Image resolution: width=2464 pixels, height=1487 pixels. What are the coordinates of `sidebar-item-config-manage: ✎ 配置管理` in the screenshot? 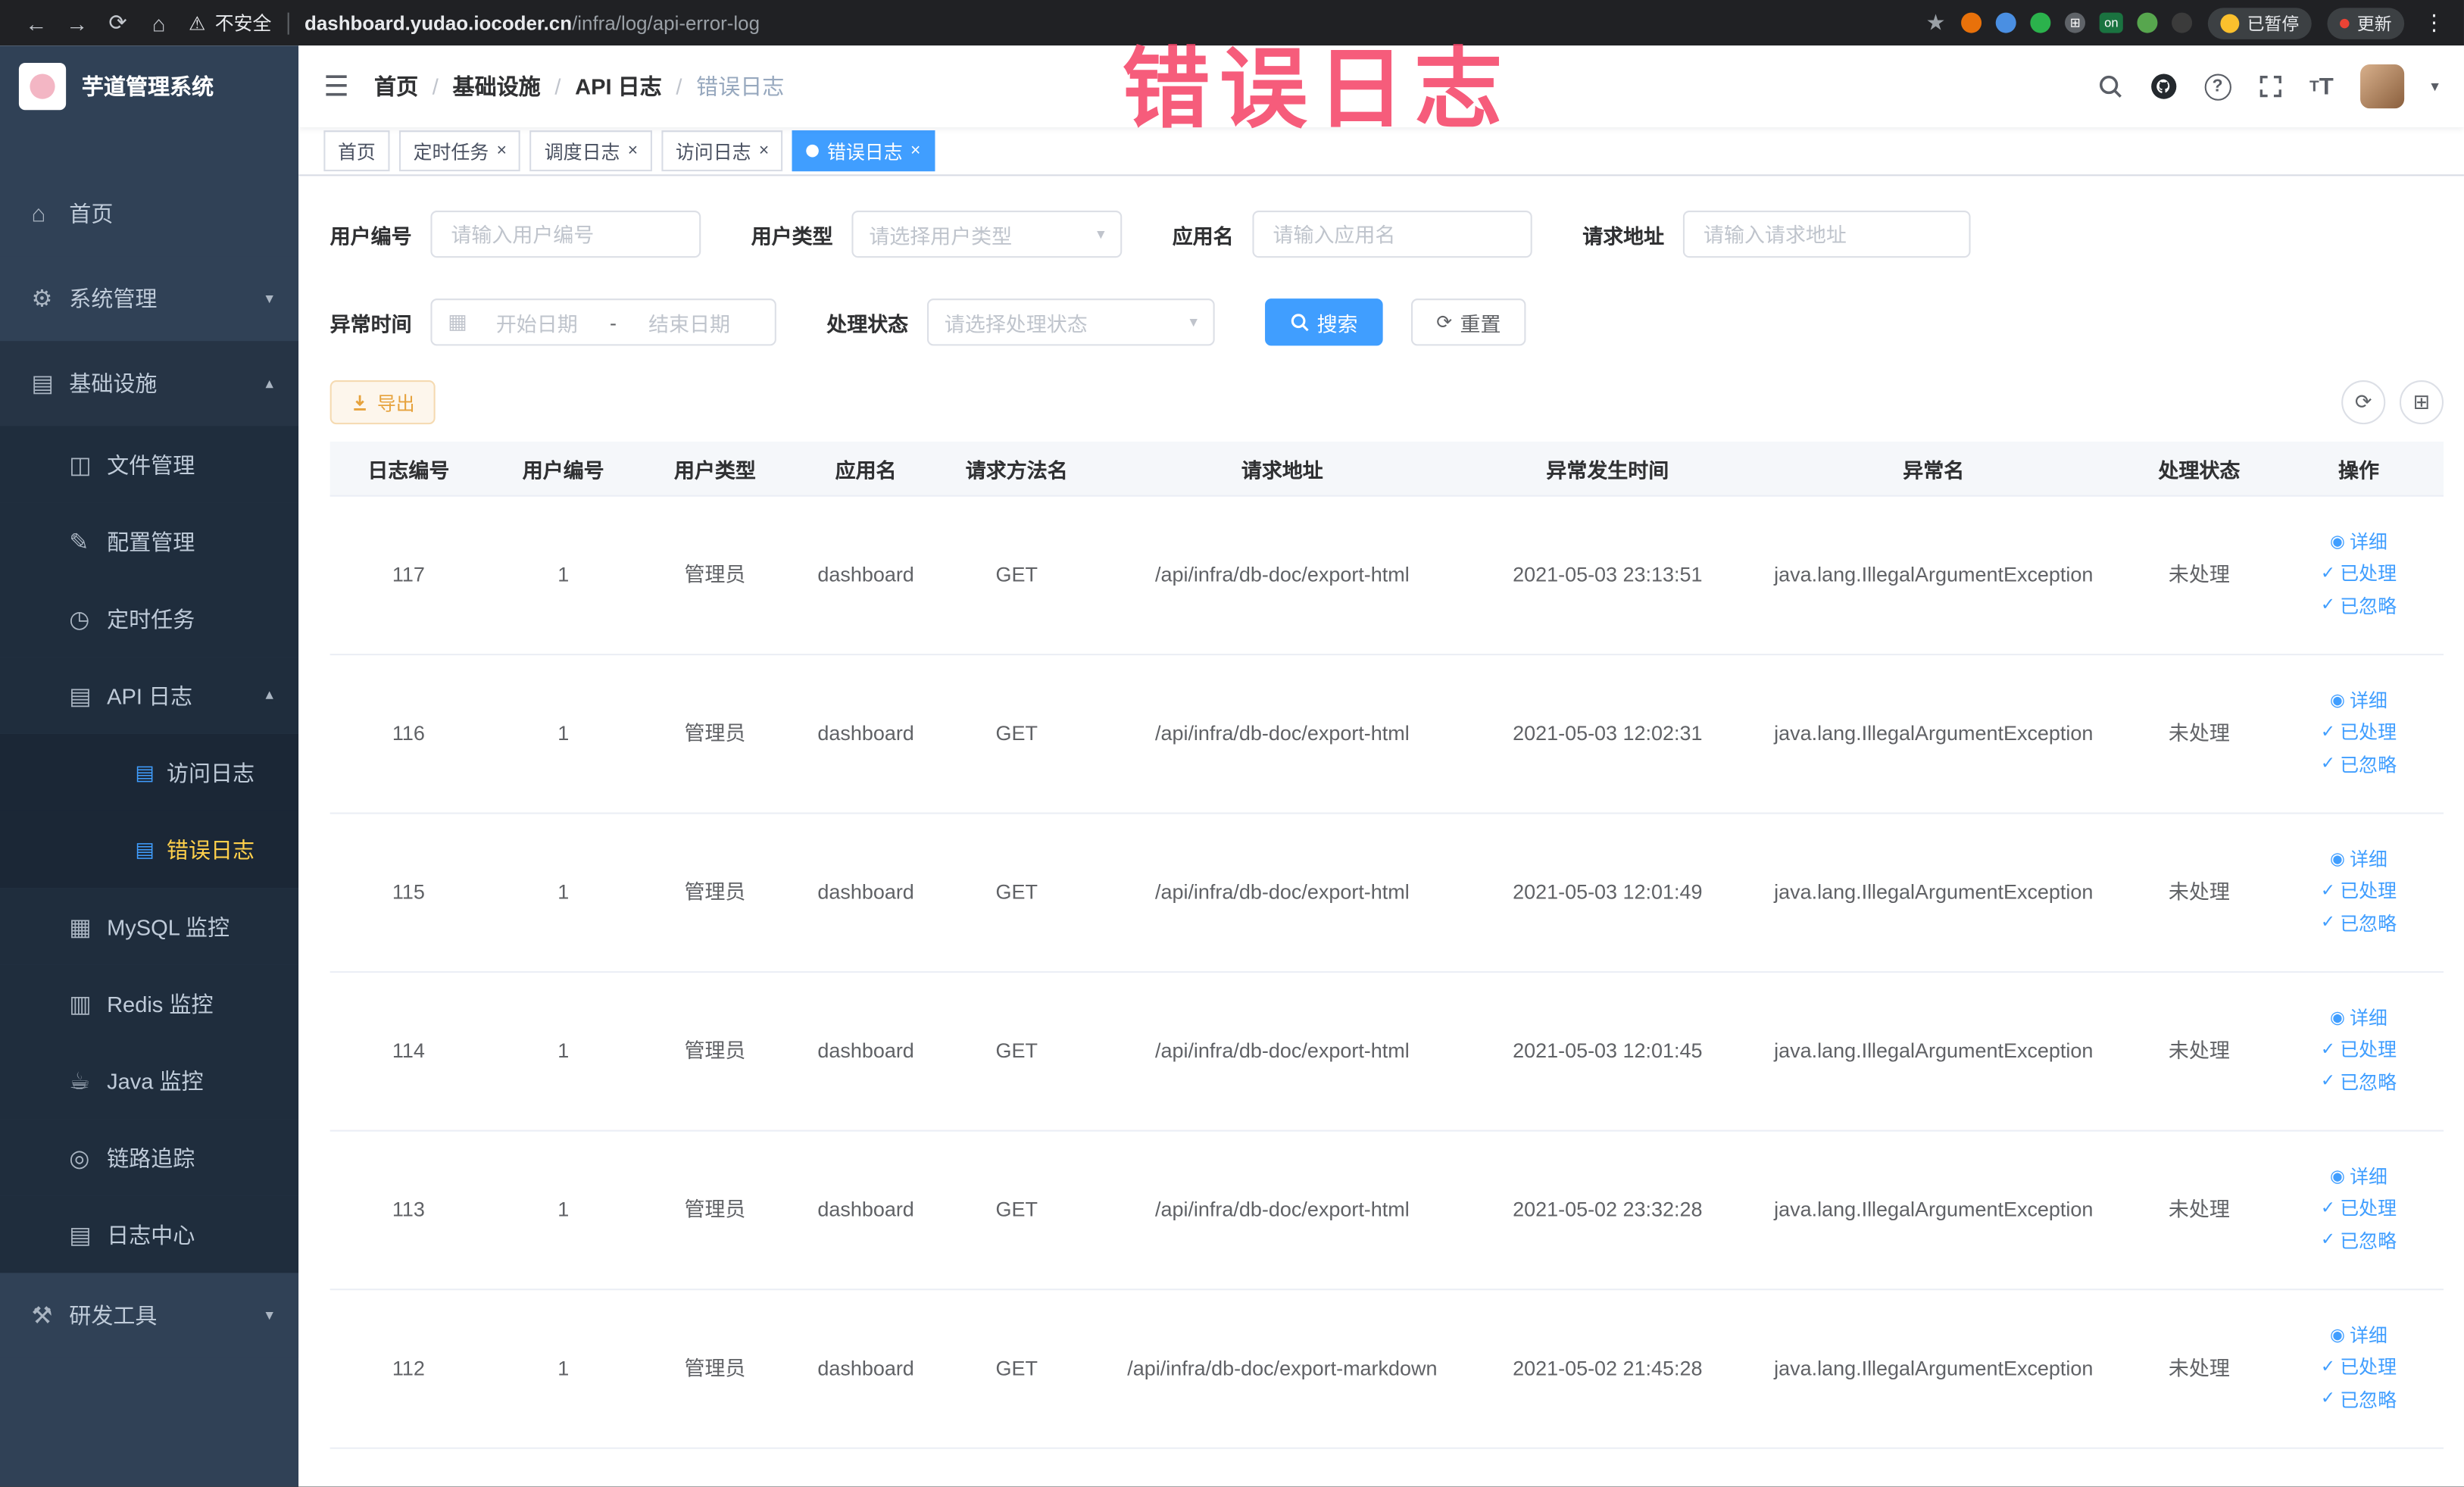 It's located at (149, 541).